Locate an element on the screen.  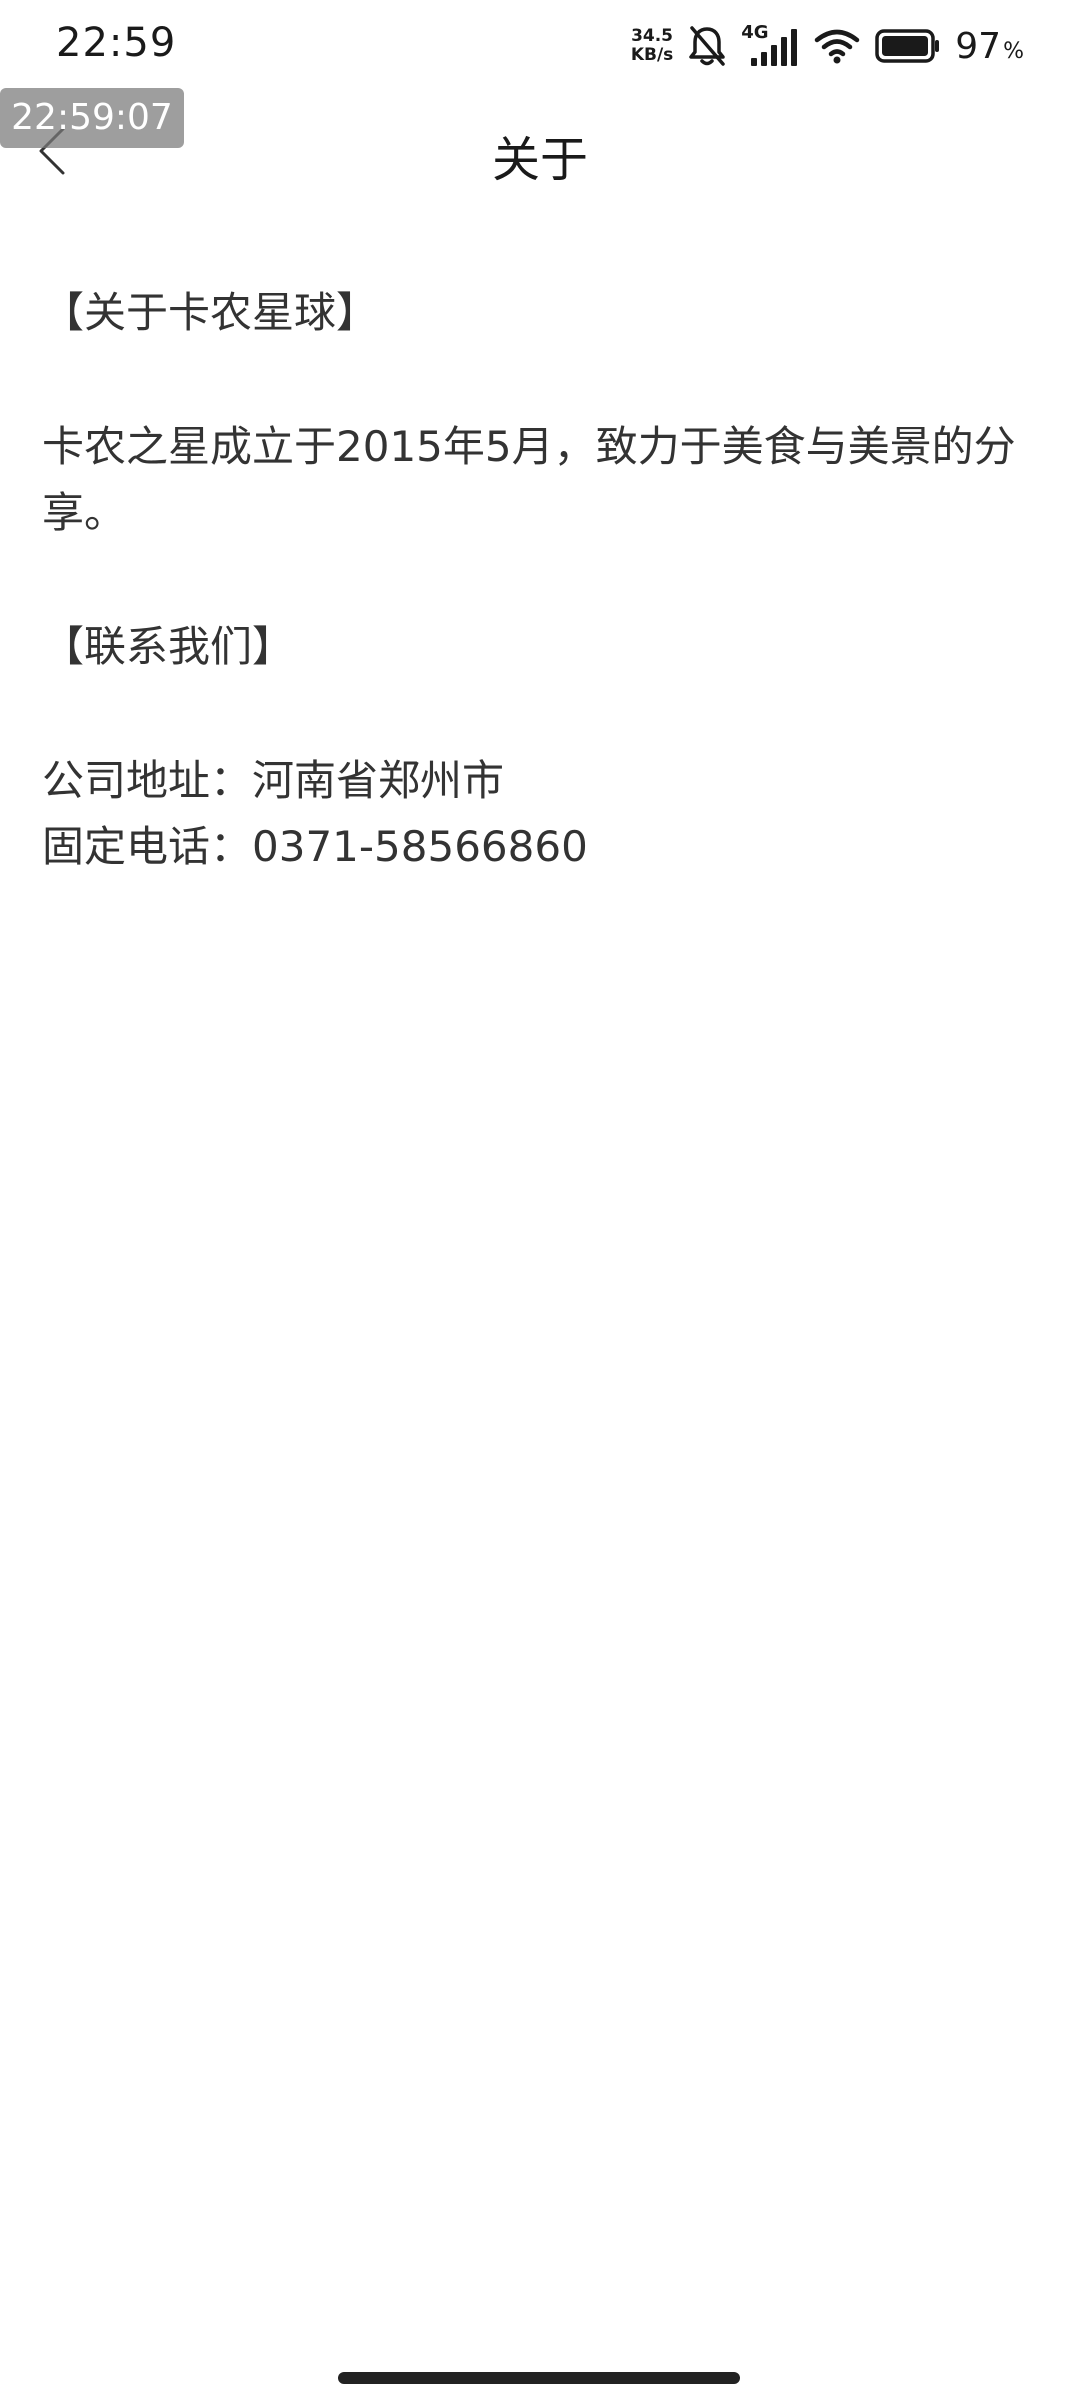
status-time: 22:59 is located at coordinates (116, 43).